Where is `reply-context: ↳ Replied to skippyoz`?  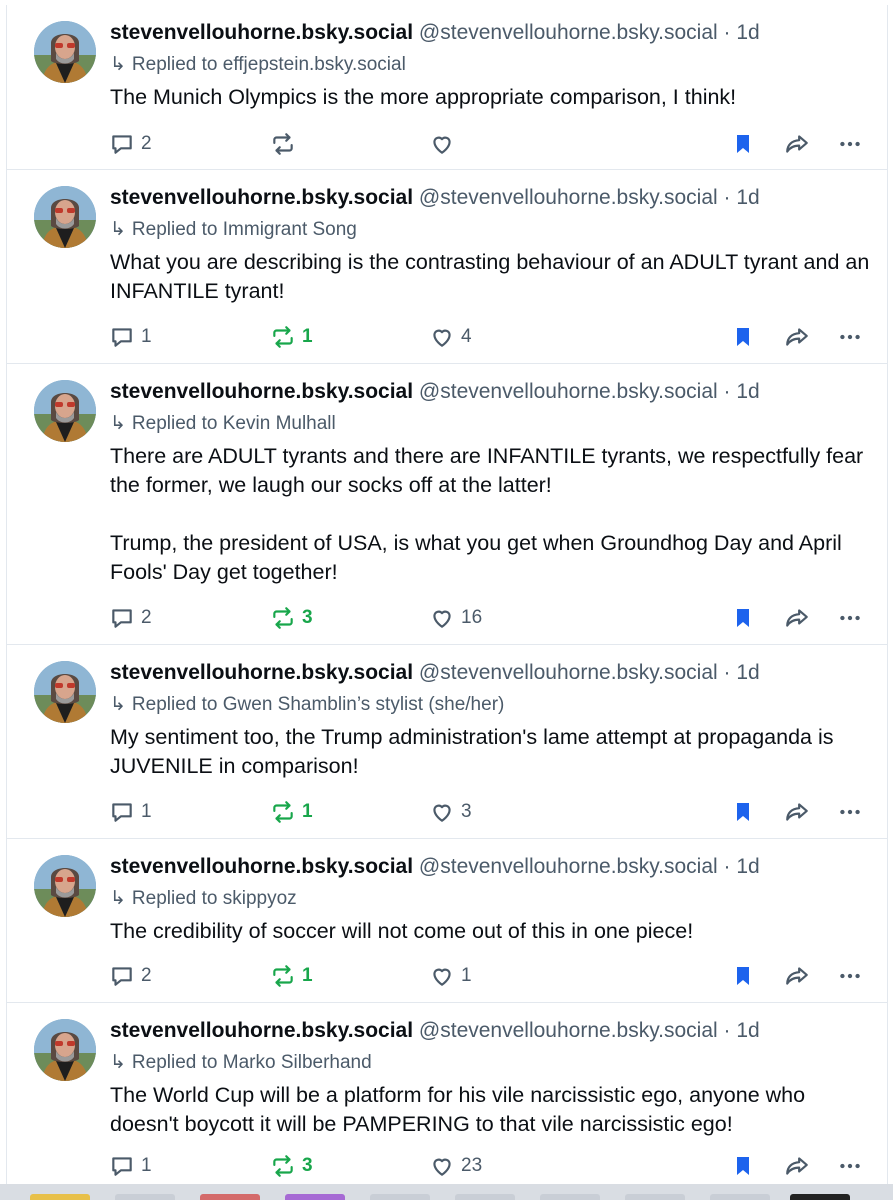 reply-context: ↳ Replied to skippyoz is located at coordinates (203, 899).